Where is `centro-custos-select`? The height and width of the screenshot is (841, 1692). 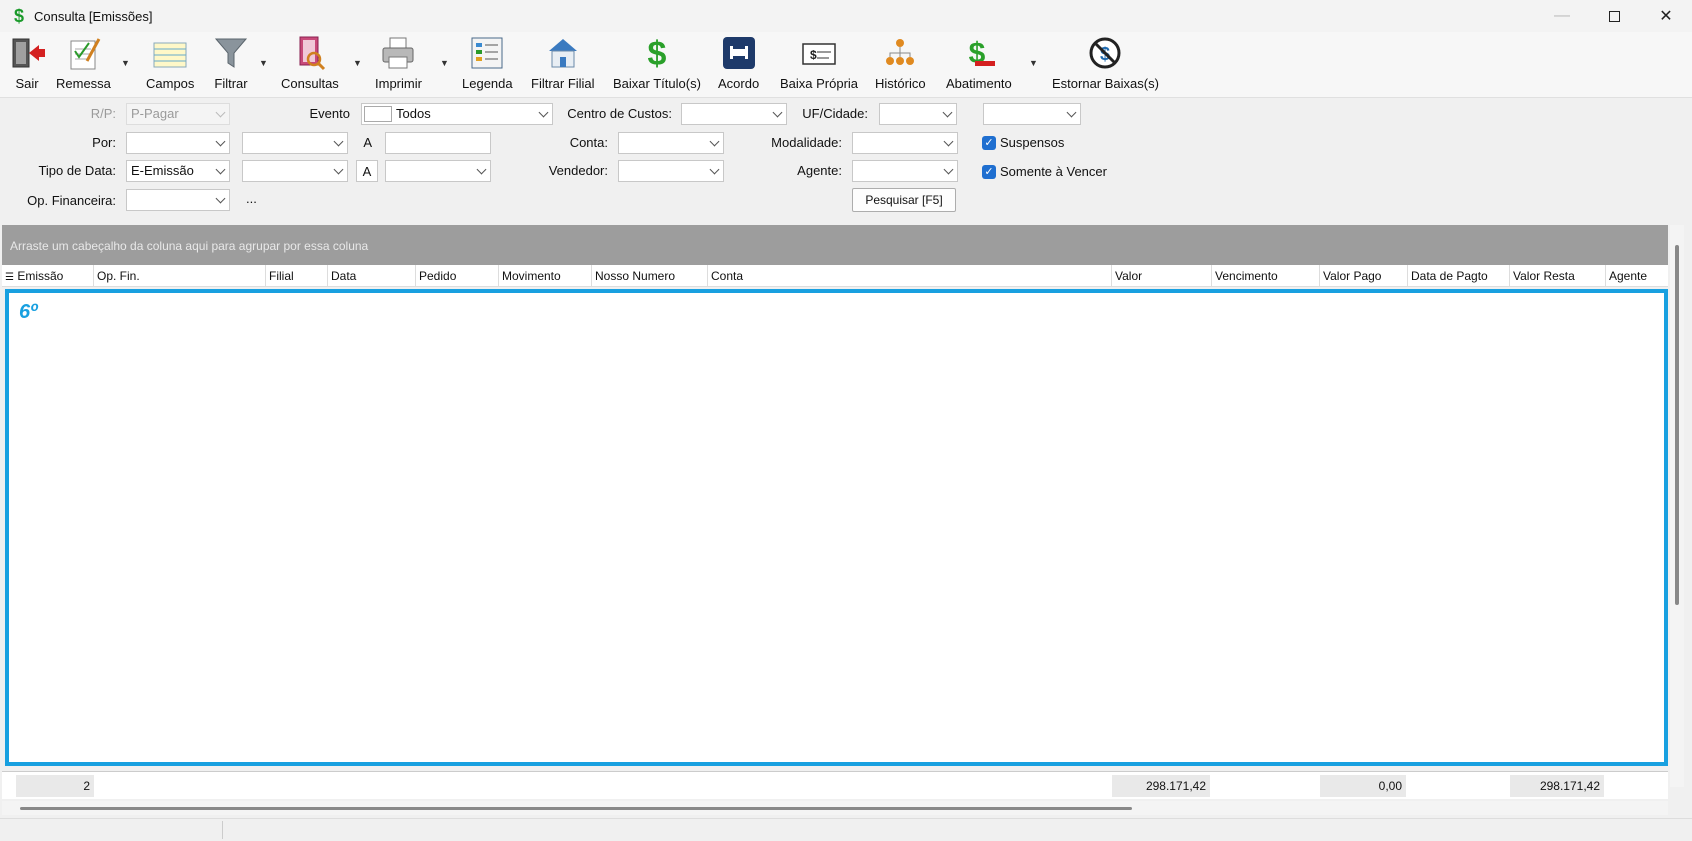
centro-custos-select is located at coordinates (734, 114).